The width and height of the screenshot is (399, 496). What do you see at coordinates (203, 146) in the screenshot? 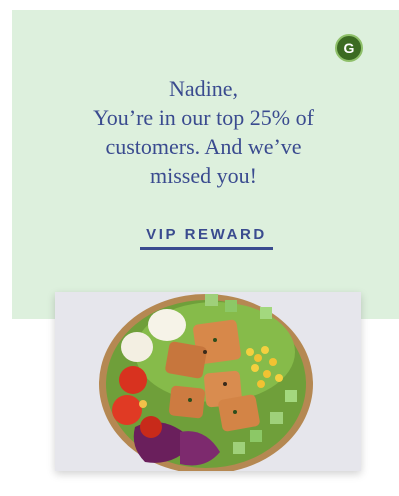
I see `message-line: customers. And we’ve` at bounding box center [203, 146].